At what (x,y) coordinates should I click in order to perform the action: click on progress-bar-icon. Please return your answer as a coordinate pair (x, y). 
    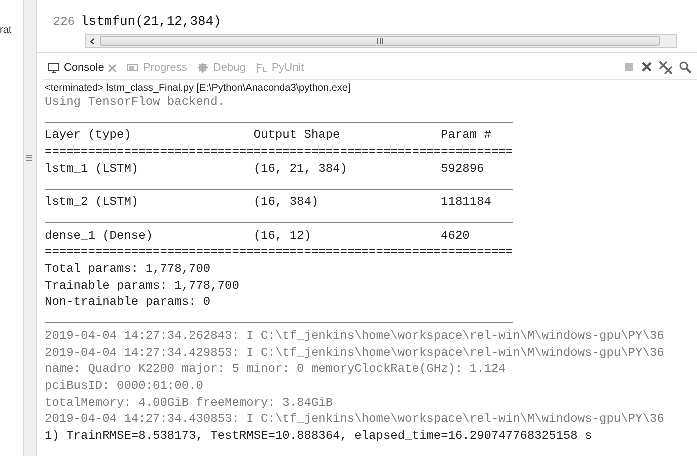
    Looking at the image, I should click on (133, 68).